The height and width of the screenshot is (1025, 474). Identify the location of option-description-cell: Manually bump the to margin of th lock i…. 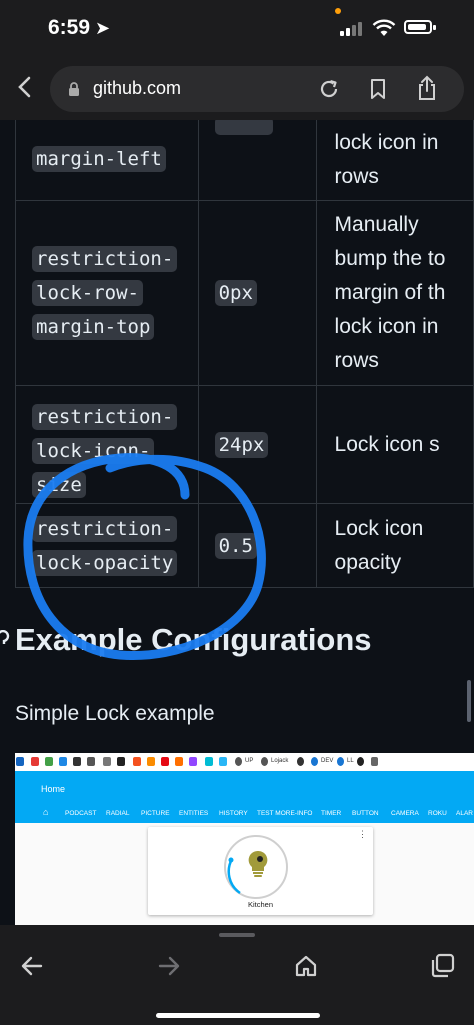
(394, 293).